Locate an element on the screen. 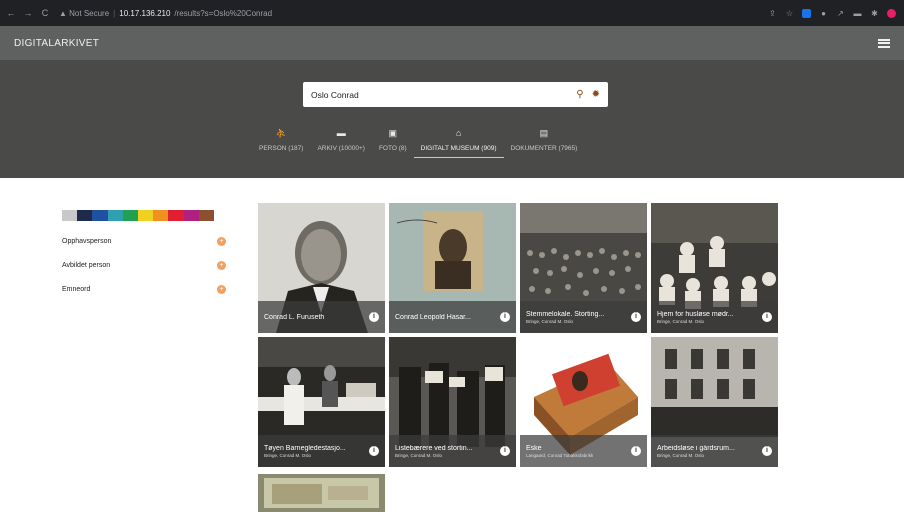 The image size is (904, 512). search-bar: ⚲ ✹ is located at coordinates (455, 94).